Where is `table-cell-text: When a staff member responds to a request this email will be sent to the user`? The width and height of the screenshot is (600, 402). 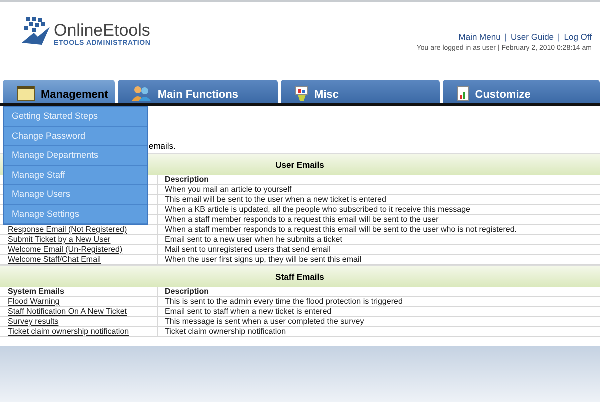
table-cell-text: When a staff member responds to a request this email will be sent to the user is located at coordinates (302, 219).